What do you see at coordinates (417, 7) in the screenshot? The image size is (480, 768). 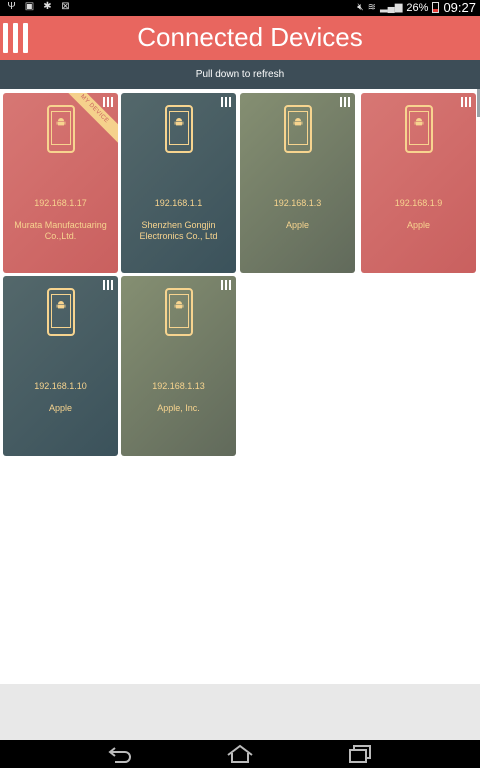 I see `battery-percent: 26%` at bounding box center [417, 7].